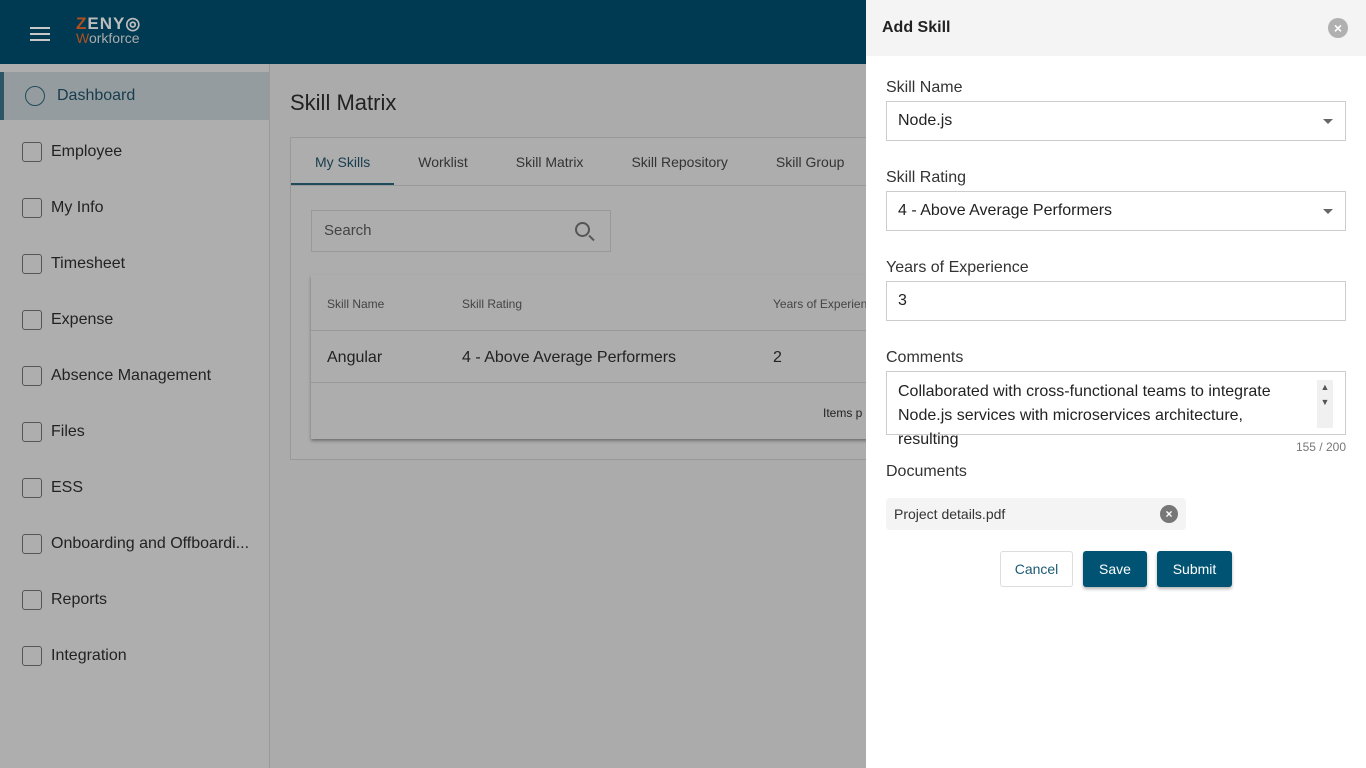 Image resolution: width=1366 pixels, height=768 pixels. I want to click on sidebar-item-absence-management: Absence Management, so click(134, 376).